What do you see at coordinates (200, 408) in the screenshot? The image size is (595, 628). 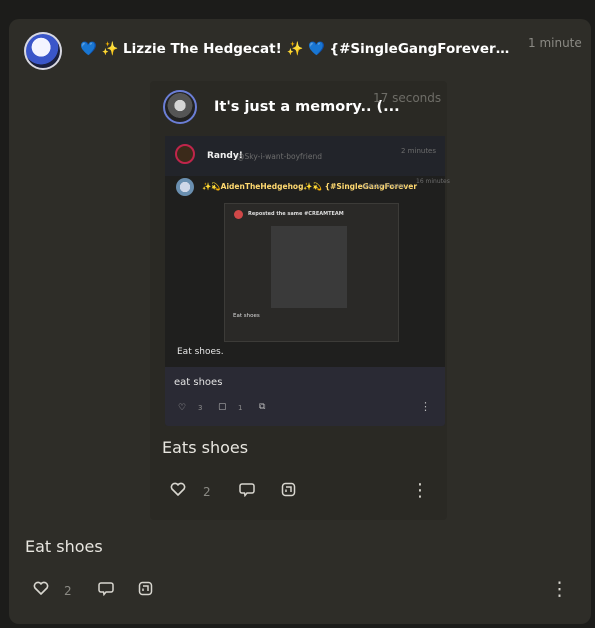 I see `inner-like-count: 3` at bounding box center [200, 408].